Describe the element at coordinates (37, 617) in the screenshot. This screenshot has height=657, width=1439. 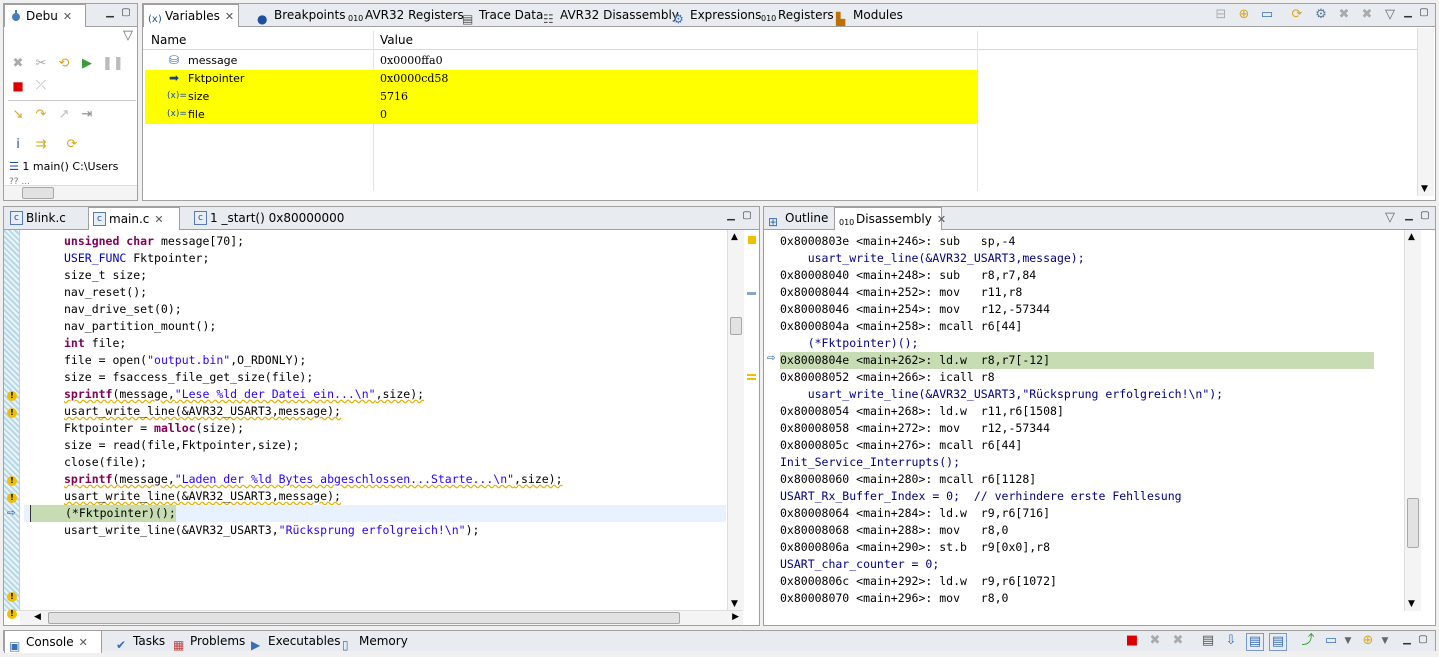
I see `scroll-left-icon: ◀` at that location.